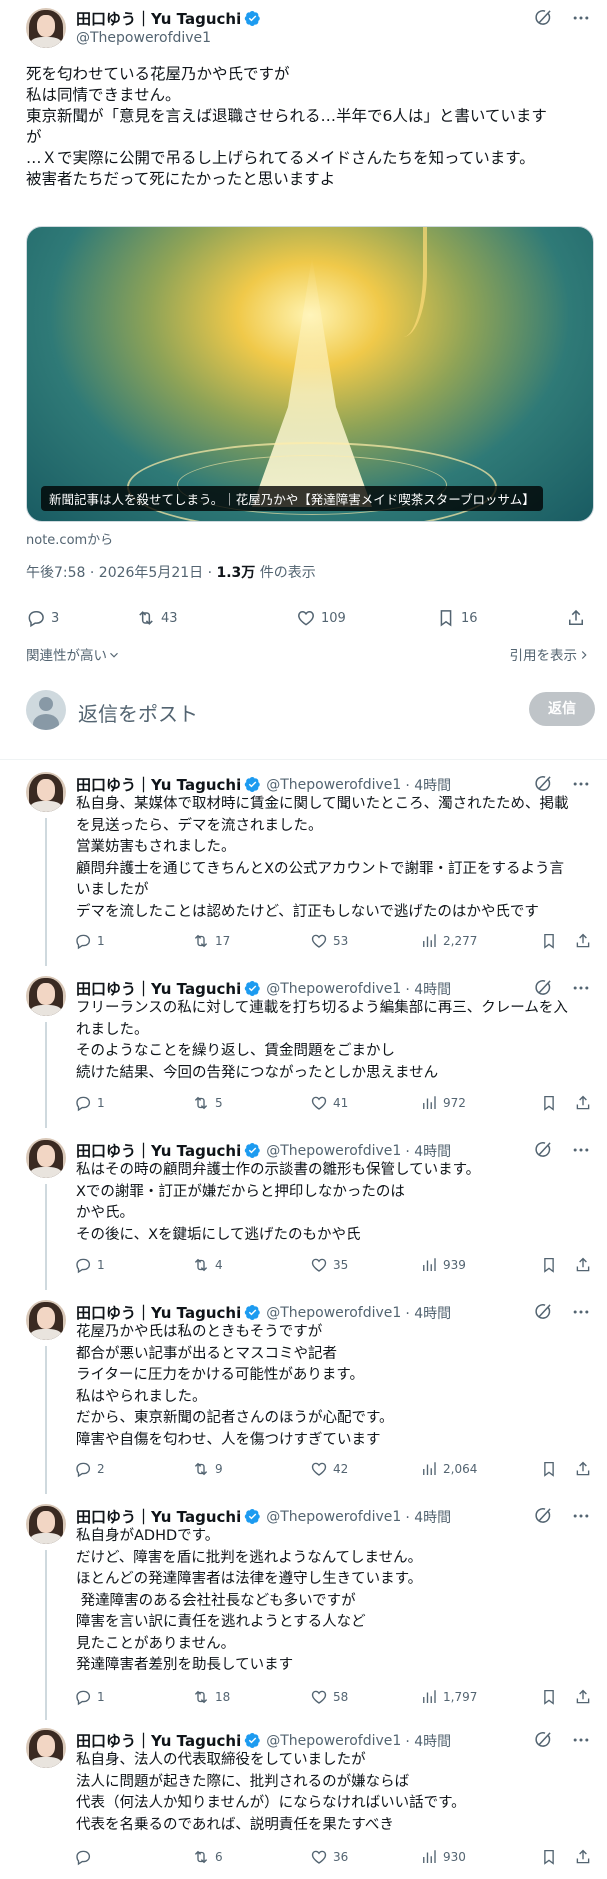  What do you see at coordinates (207, 1265) in the screenshot?
I see `repost-action: 4` at bounding box center [207, 1265].